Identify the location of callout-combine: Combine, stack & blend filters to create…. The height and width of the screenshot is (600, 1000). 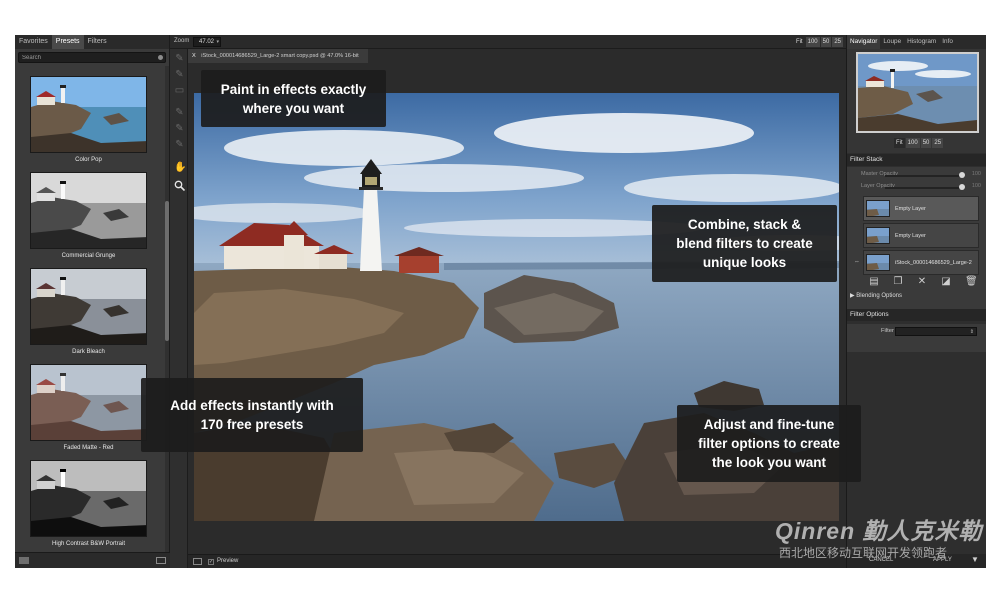
(744, 243).